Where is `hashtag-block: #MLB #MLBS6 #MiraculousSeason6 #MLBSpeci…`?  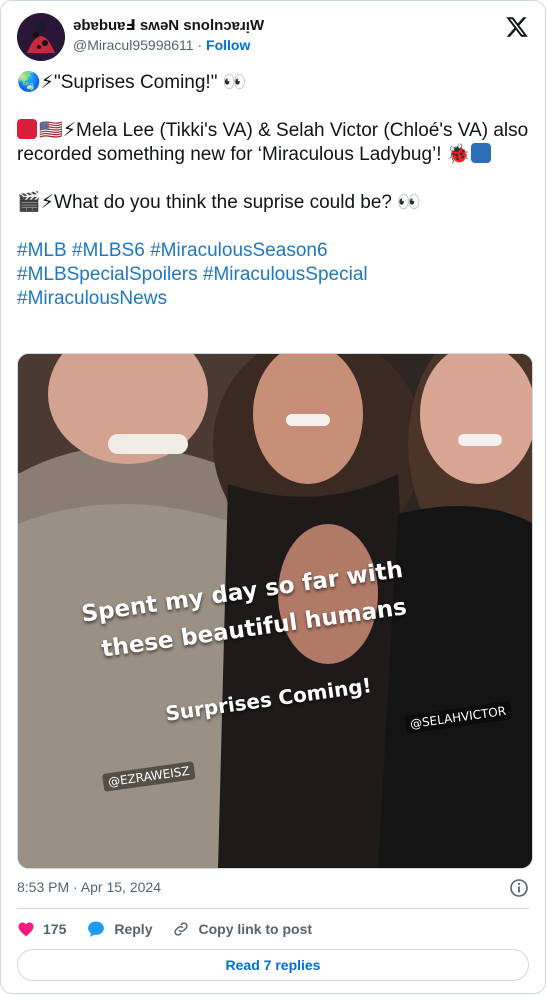
hashtag-block: #MLB #MLBS6 #MiraculousSeason6 #MLBSpeci… is located at coordinates (275, 275).